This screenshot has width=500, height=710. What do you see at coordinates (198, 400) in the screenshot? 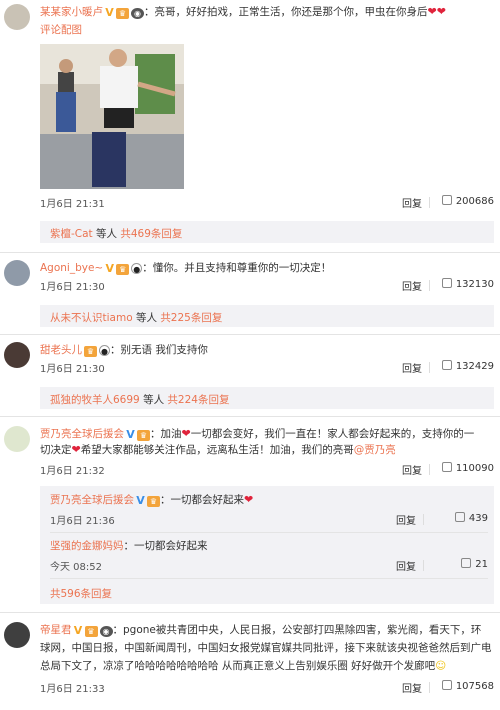
I see `reply-count: 共224条回复` at bounding box center [198, 400].